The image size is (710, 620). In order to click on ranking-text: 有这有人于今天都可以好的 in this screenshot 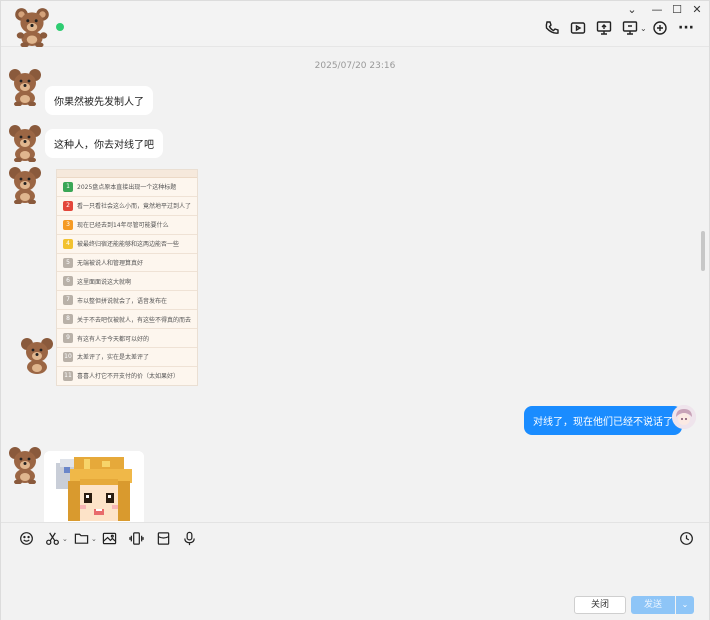, I will do `click(113, 339)`.